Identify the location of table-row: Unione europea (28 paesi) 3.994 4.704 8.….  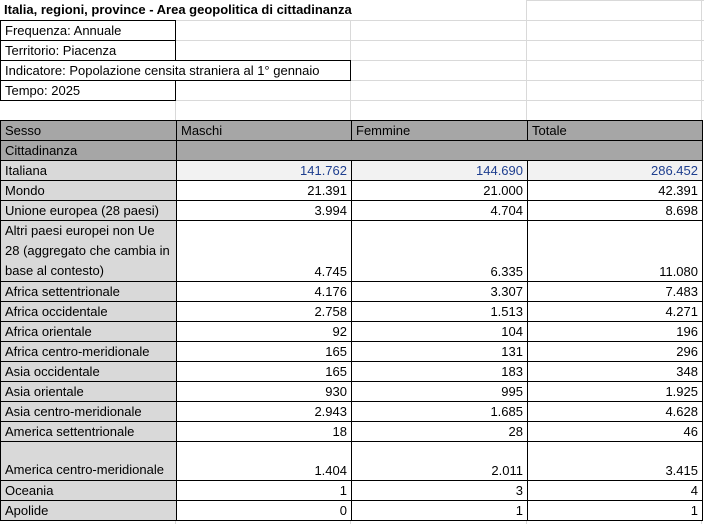
(351, 210).